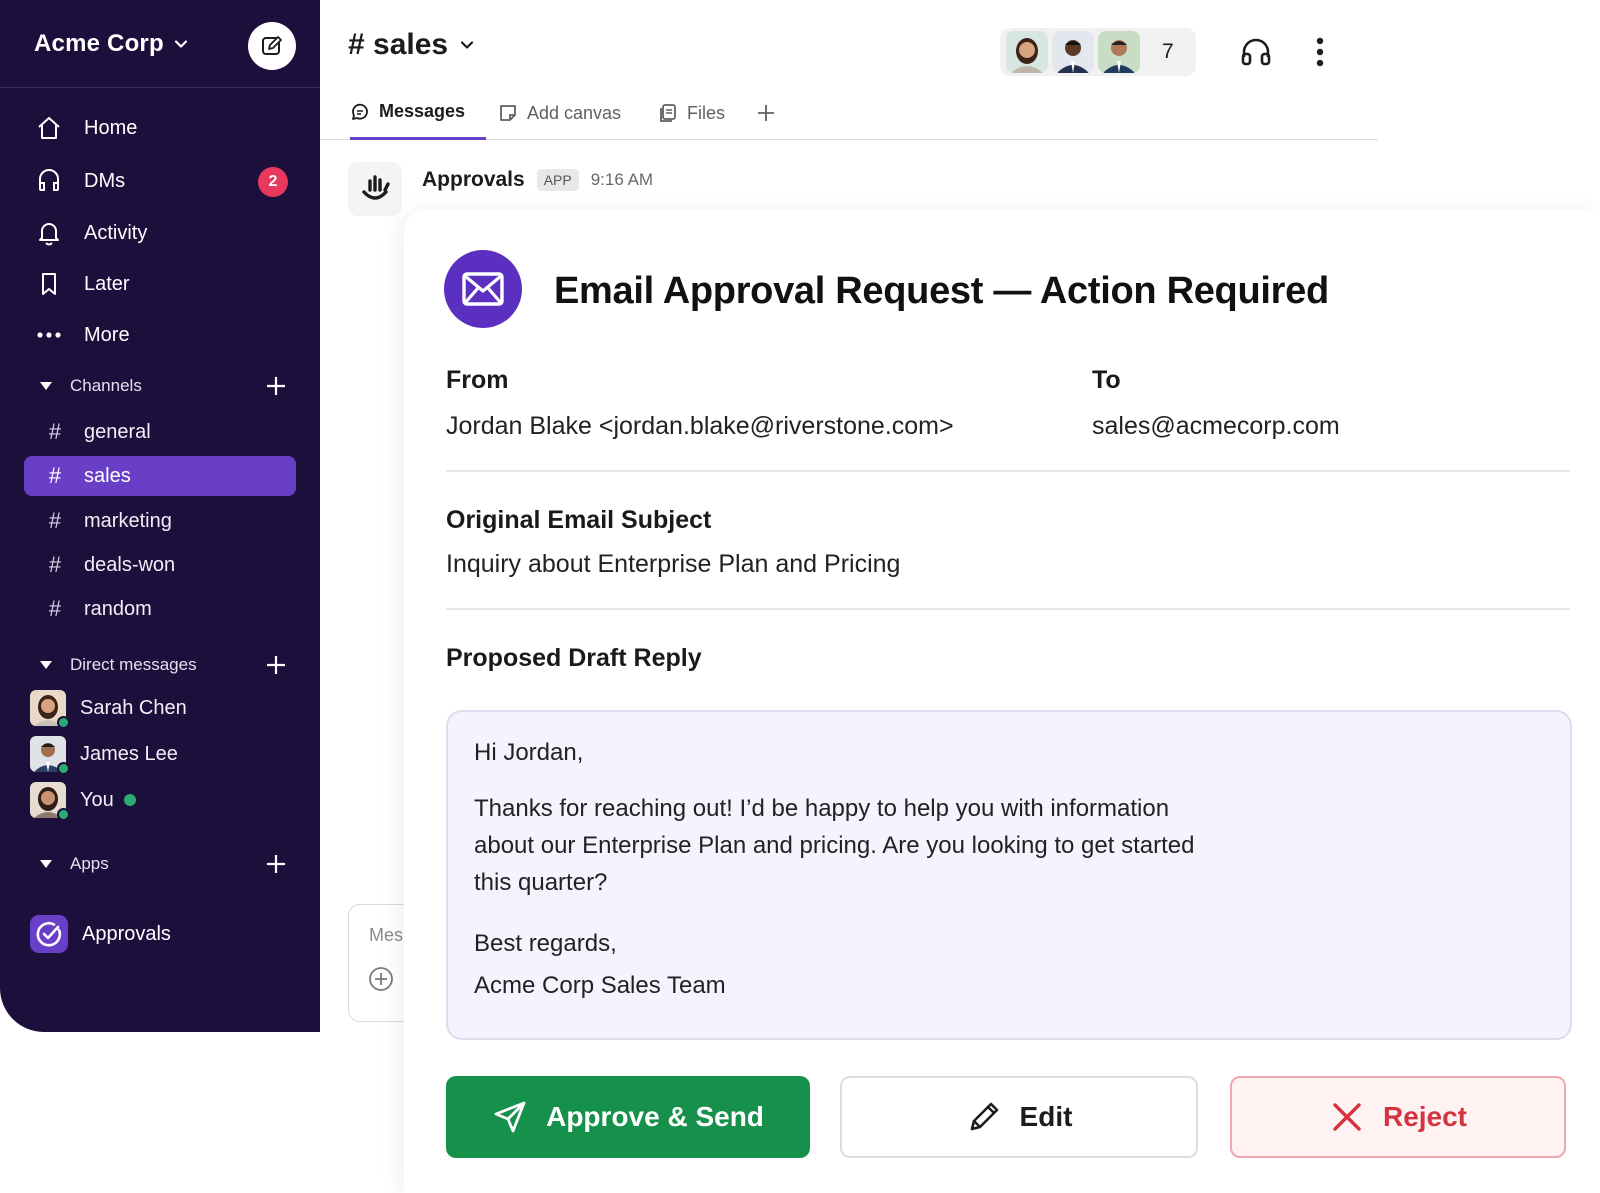  I want to click on section-label: Channels, so click(106, 385).